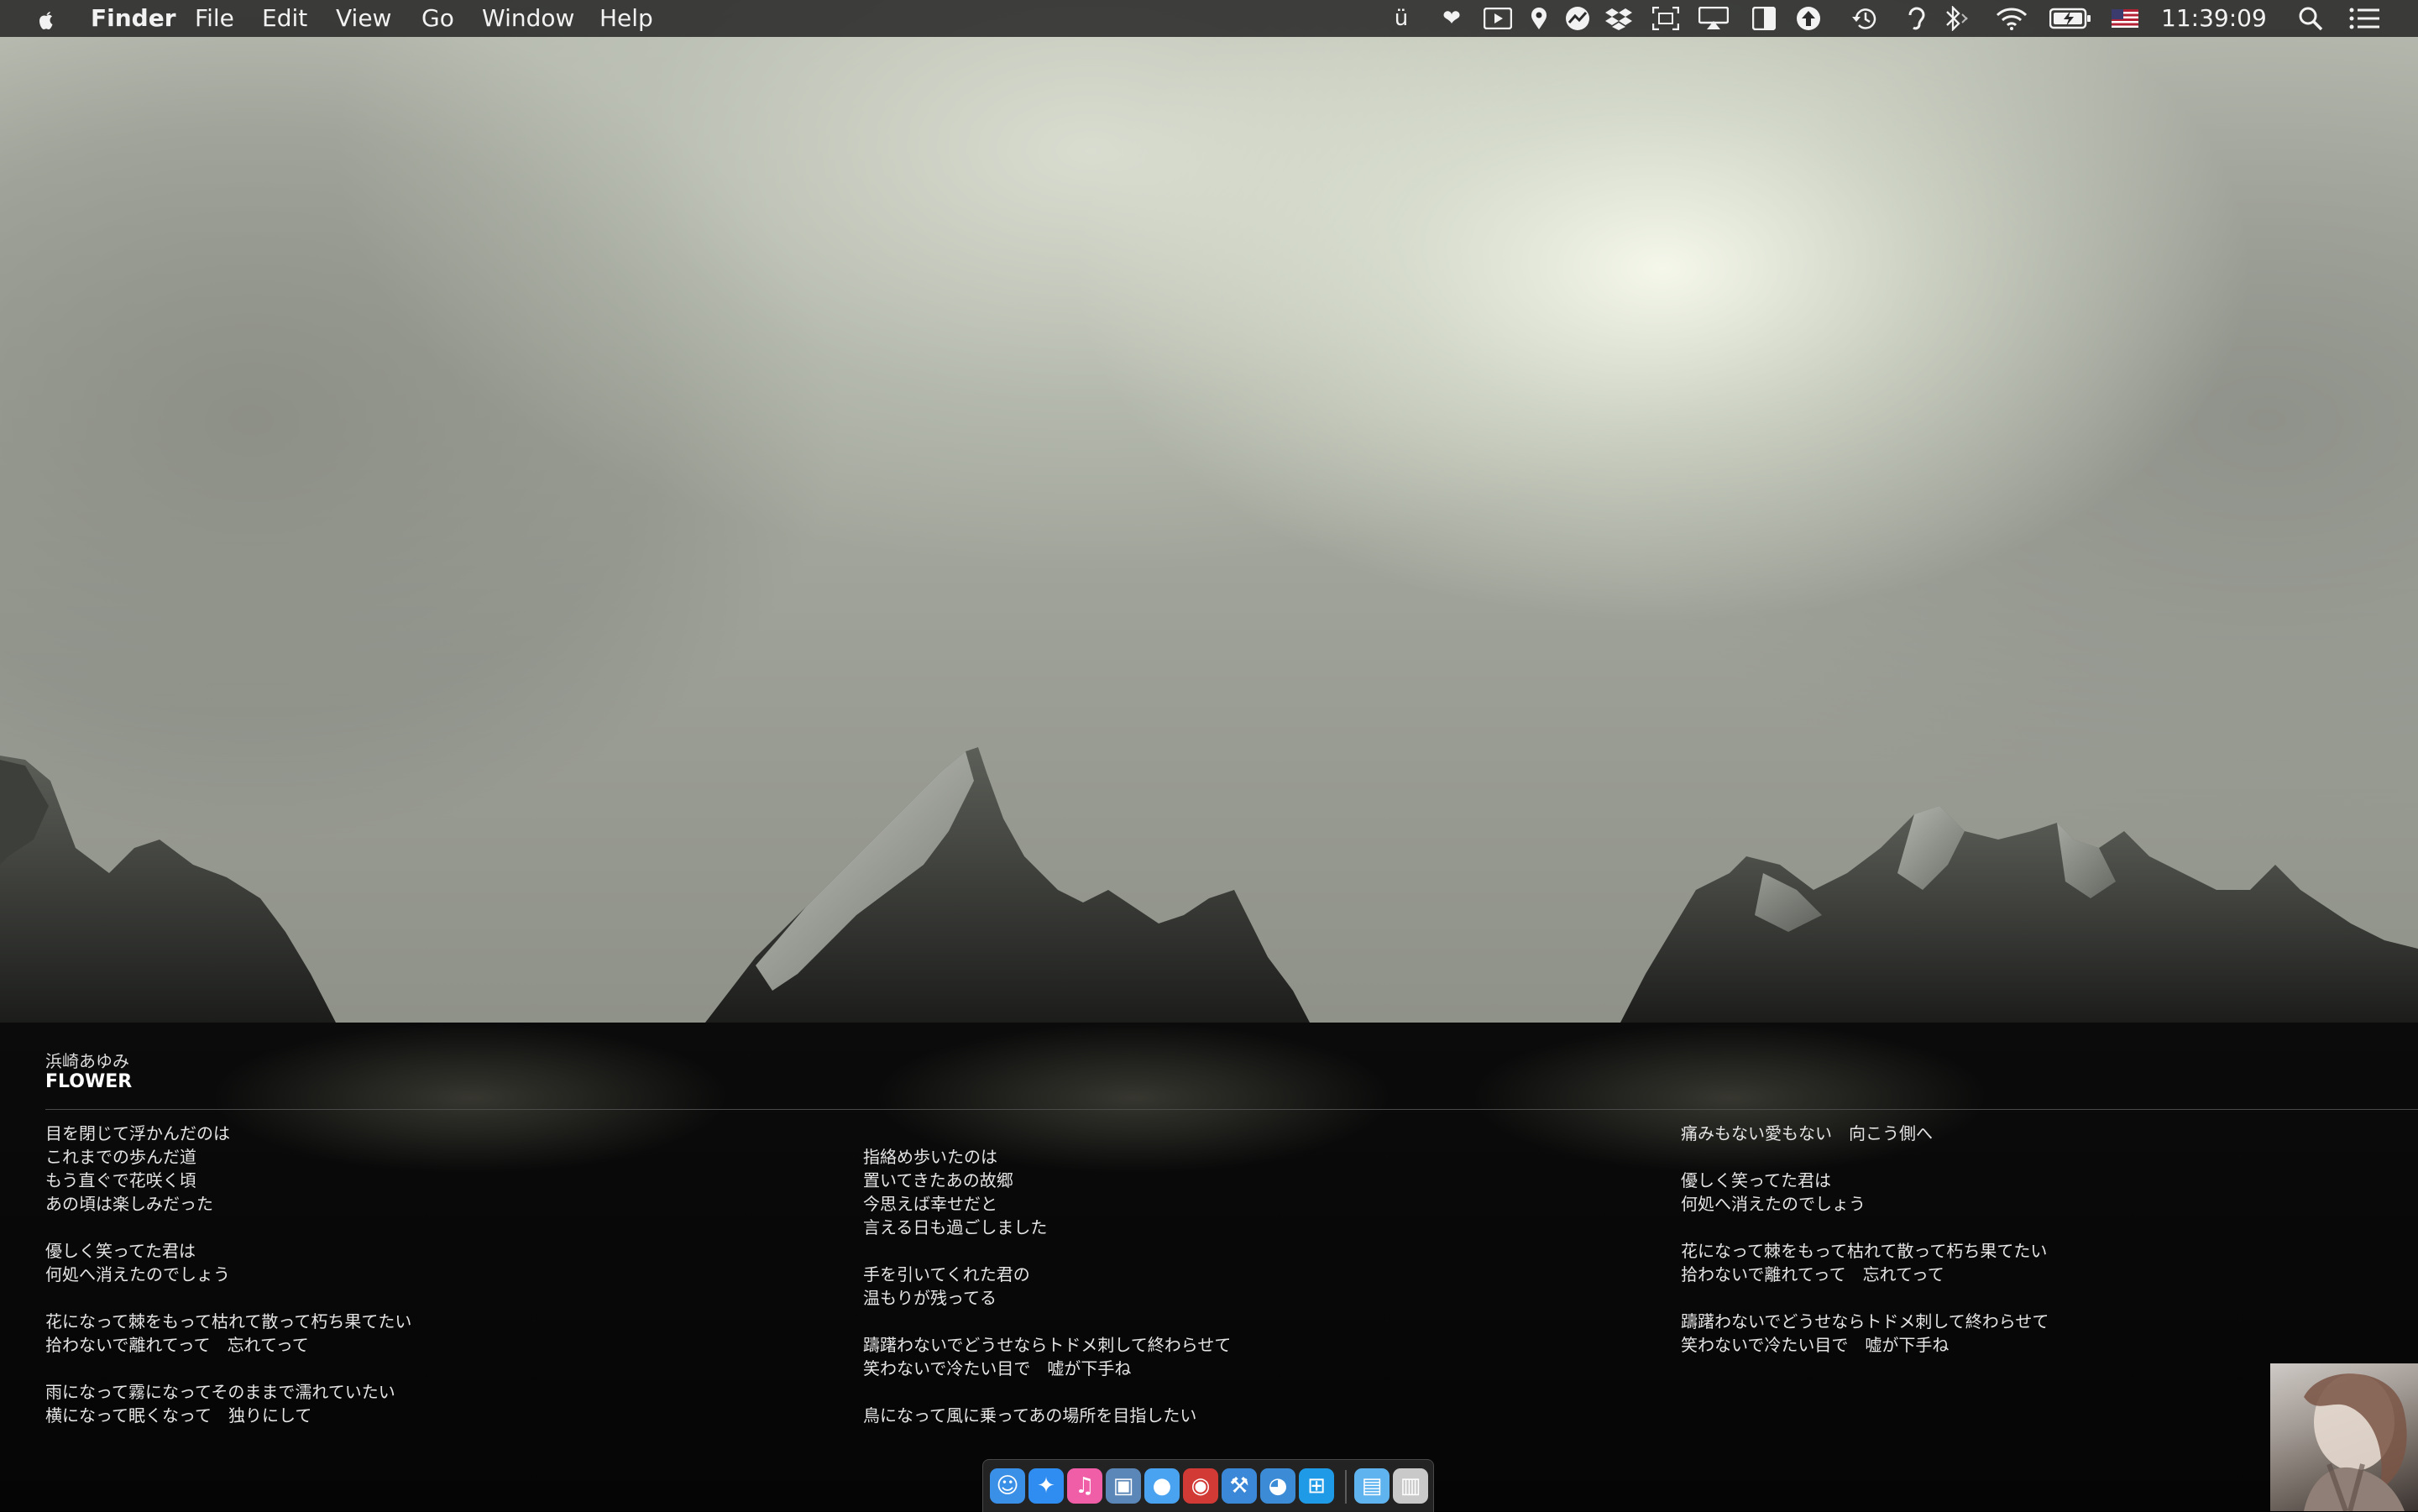 The height and width of the screenshot is (1512, 2418). Describe the element at coordinates (214, 18) in the screenshot. I see `menu-file: File` at that location.